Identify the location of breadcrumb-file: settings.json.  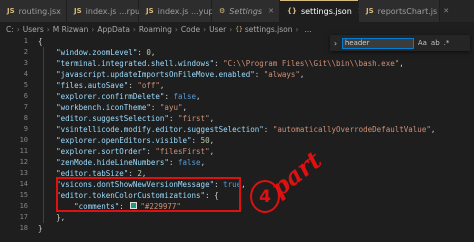
(269, 29).